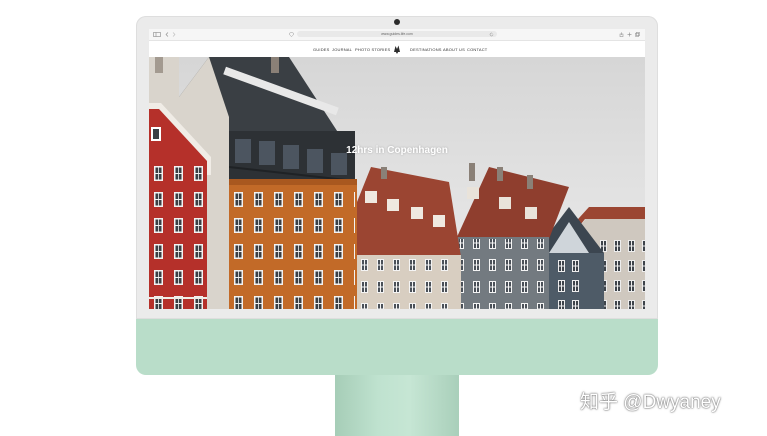 The width and height of the screenshot is (767, 436). I want to click on forward-icon, so click(174, 34).